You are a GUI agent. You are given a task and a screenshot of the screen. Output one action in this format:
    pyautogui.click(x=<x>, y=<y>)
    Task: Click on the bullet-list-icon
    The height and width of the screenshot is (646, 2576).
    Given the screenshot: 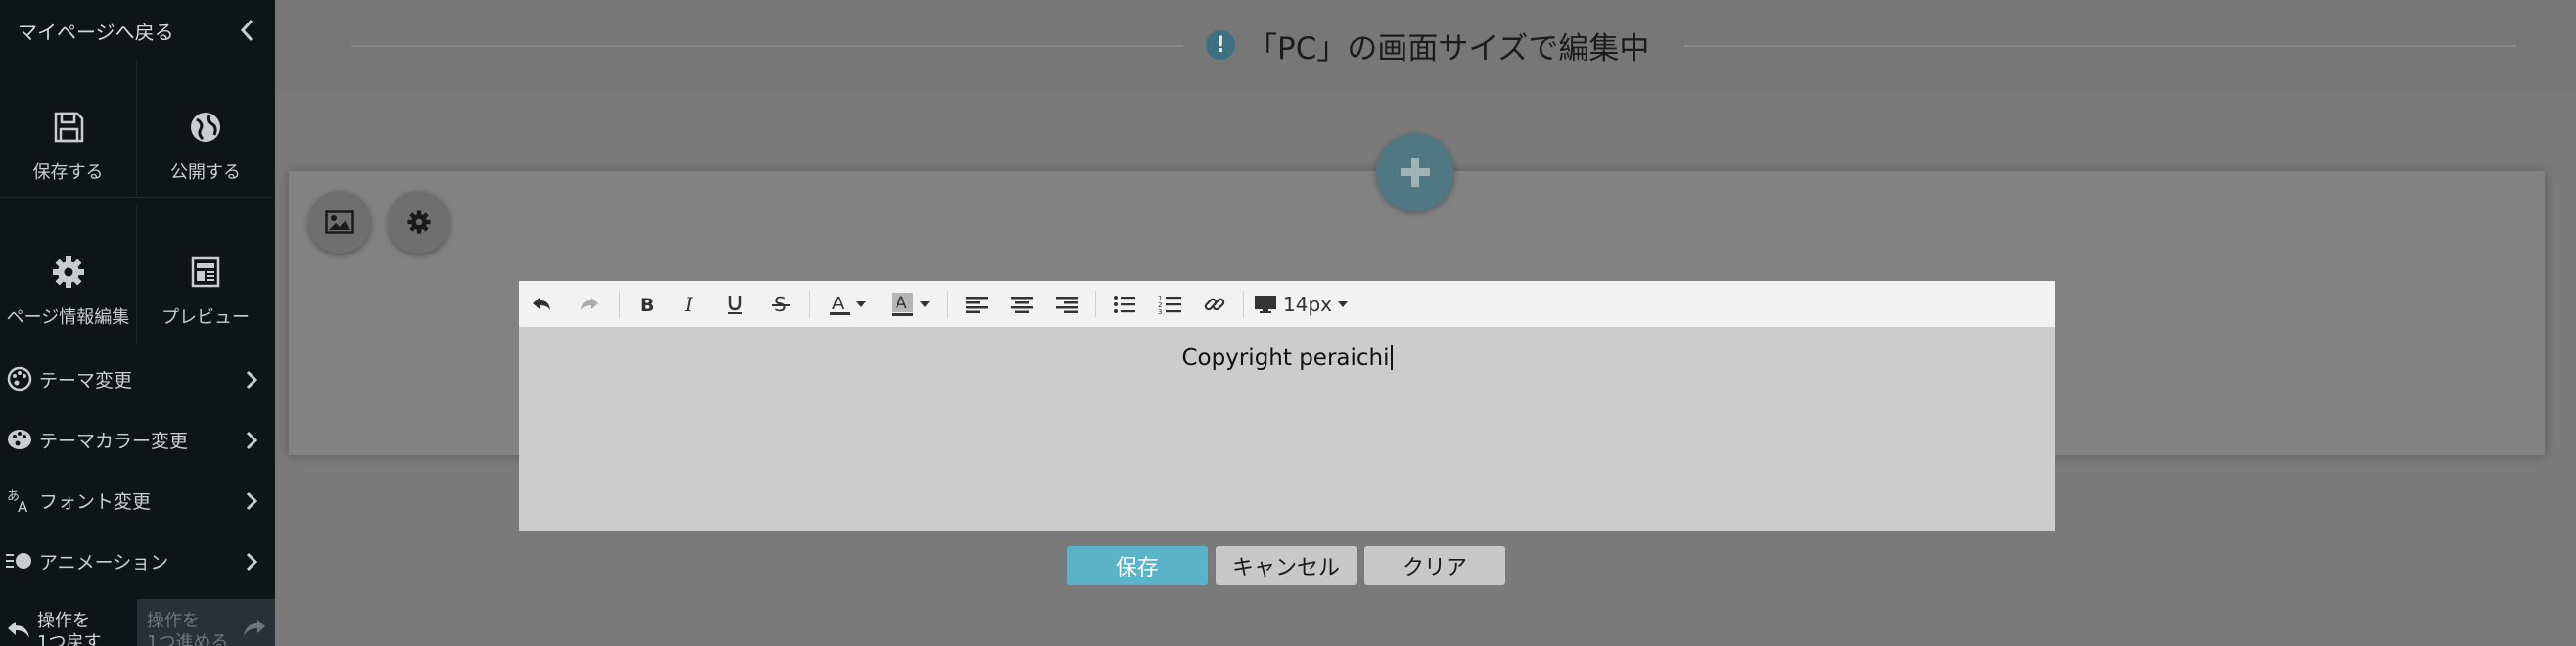 What is the action you would take?
    pyautogui.click(x=1125, y=304)
    